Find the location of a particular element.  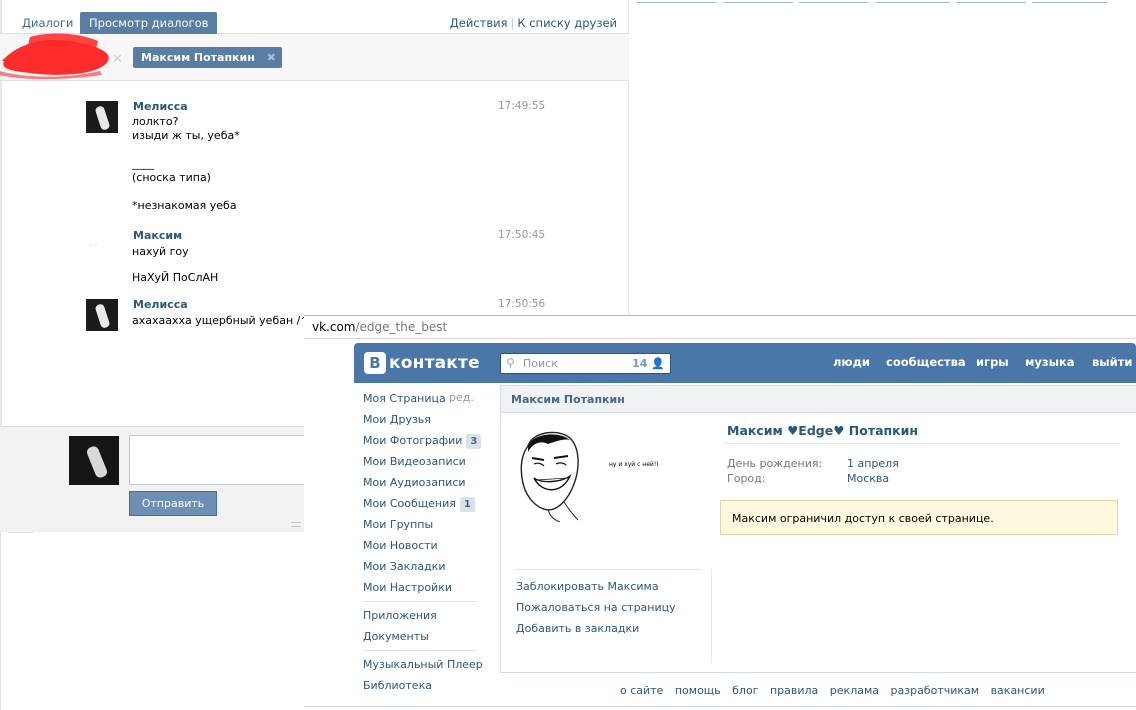

address-bar: vk.com/edge_the_best is located at coordinates (720, 327).